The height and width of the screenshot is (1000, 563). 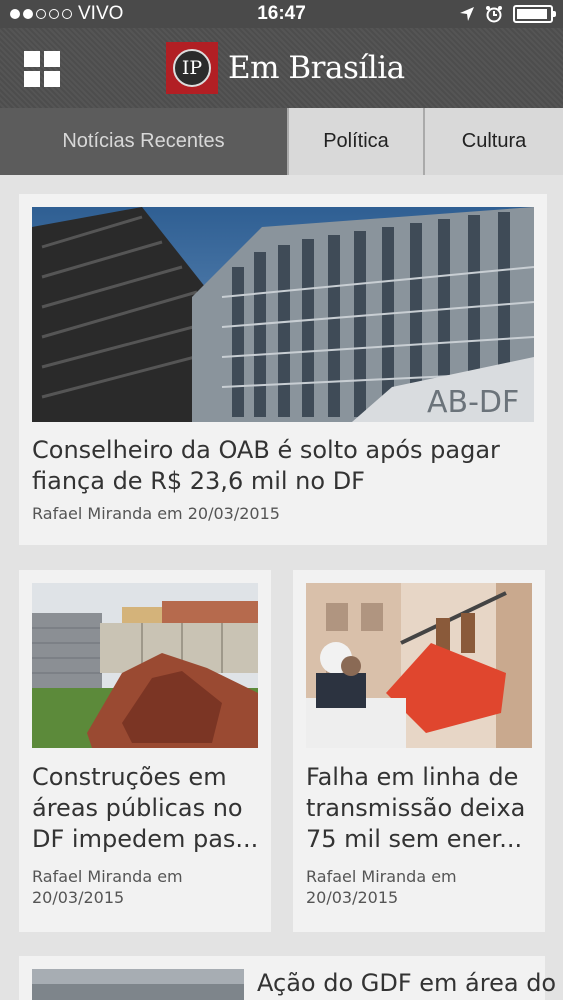 What do you see at coordinates (355, 141) in the screenshot?
I see `tab-politica: Política` at bounding box center [355, 141].